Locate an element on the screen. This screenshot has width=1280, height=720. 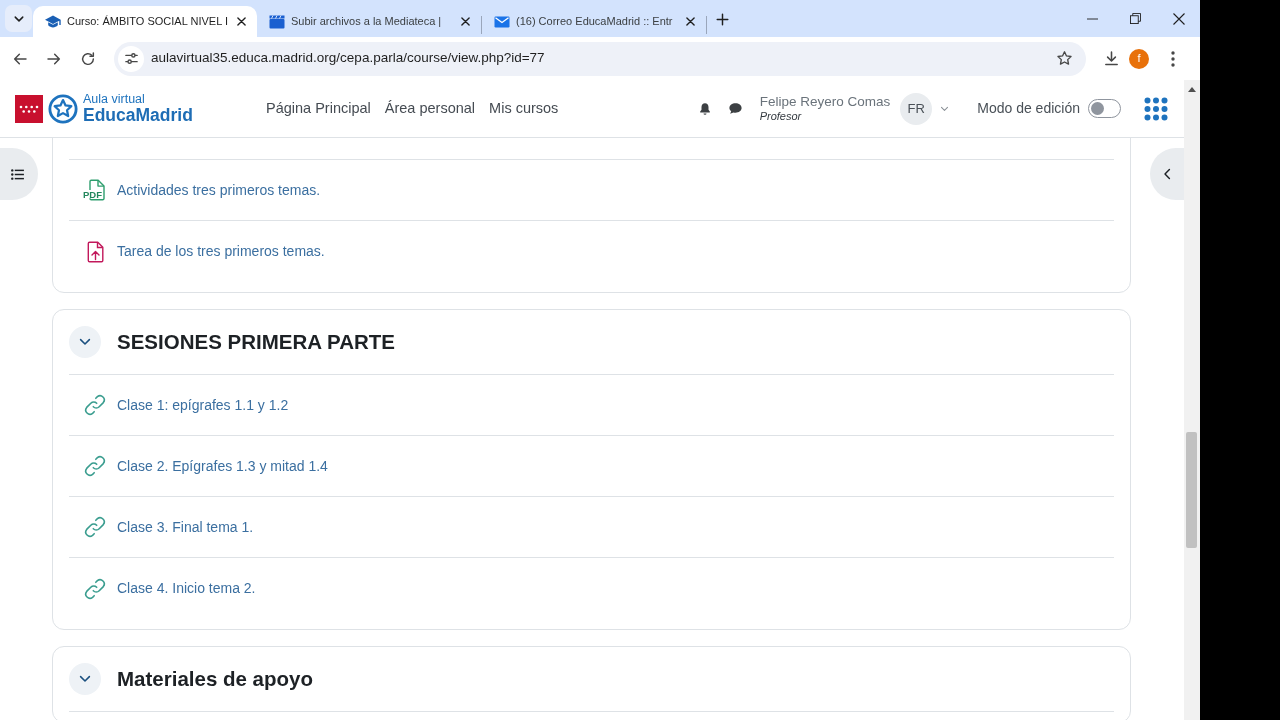
browser-tab: (16) Correo EducaMadrid :: Entr is located at coordinates (594, 21).